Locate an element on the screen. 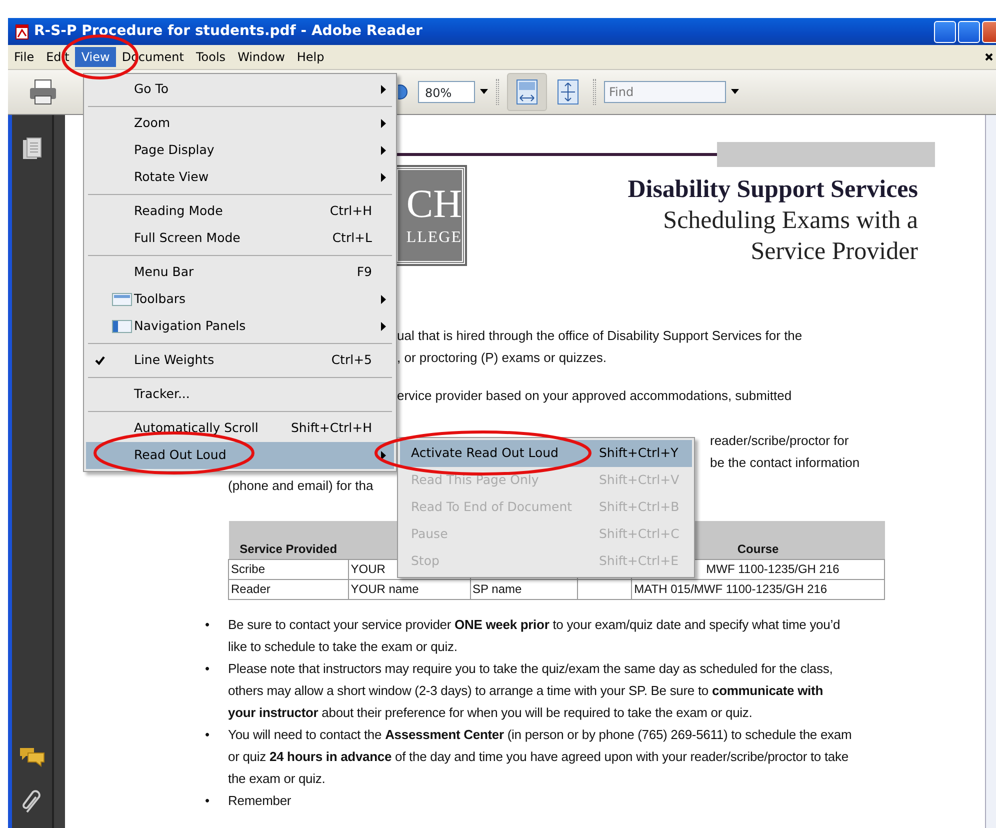 This screenshot has height=828, width=996. menu-item: Tools is located at coordinates (211, 57).